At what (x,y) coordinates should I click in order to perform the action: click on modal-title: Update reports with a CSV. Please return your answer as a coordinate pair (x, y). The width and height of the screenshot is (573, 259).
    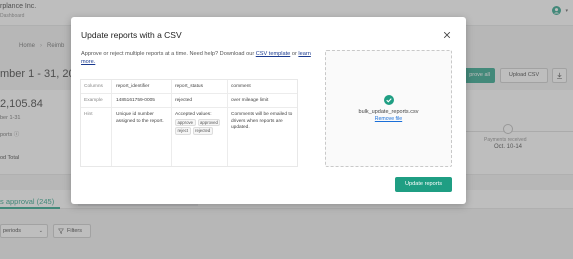
    Looking at the image, I should click on (131, 35).